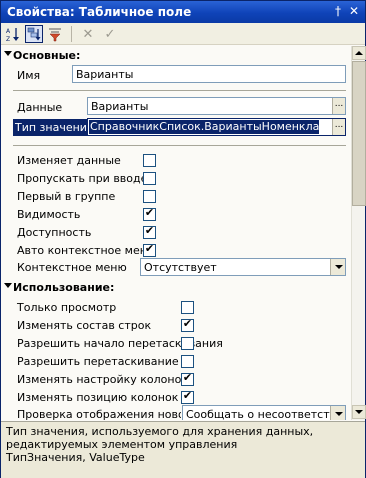 Image resolution: width=366 pixels, height=478 pixels. What do you see at coordinates (49, 214) in the screenshot?
I see `property-label: Видимость` at bounding box center [49, 214].